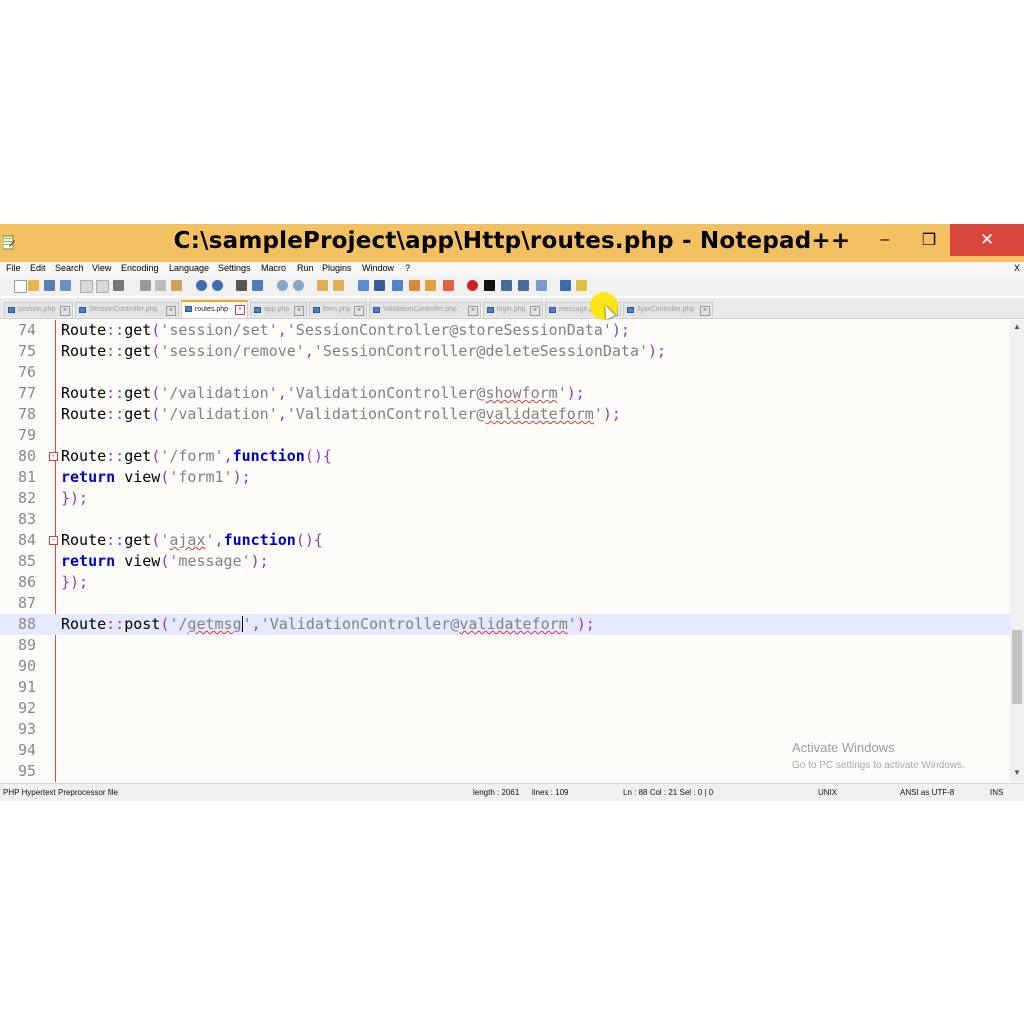  I want to click on menu-macro: Macro, so click(273, 268).